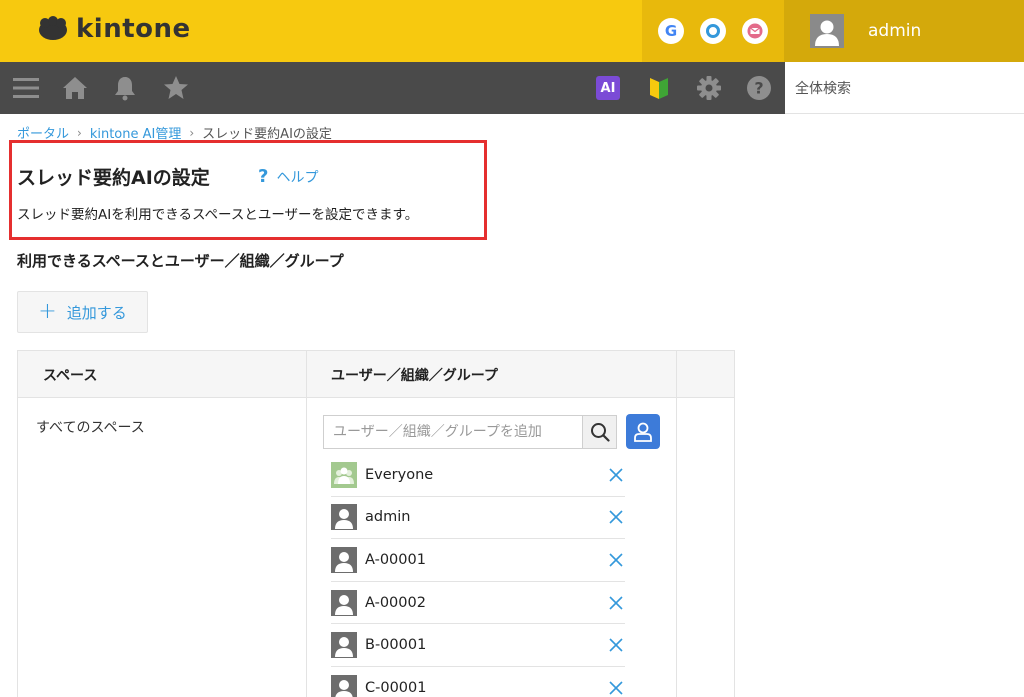 Image resolution: width=1024 pixels, height=697 pixels. What do you see at coordinates (297, 177) in the screenshot?
I see `help-label: ヘルプ` at bounding box center [297, 177].